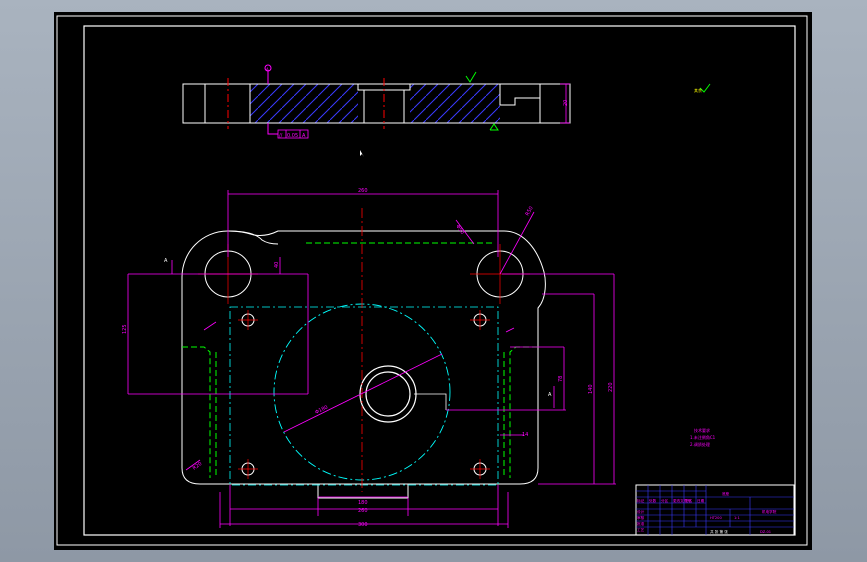  Describe the element at coordinates (455, 103) in the screenshot. I see `section-hatch-right` at that location.